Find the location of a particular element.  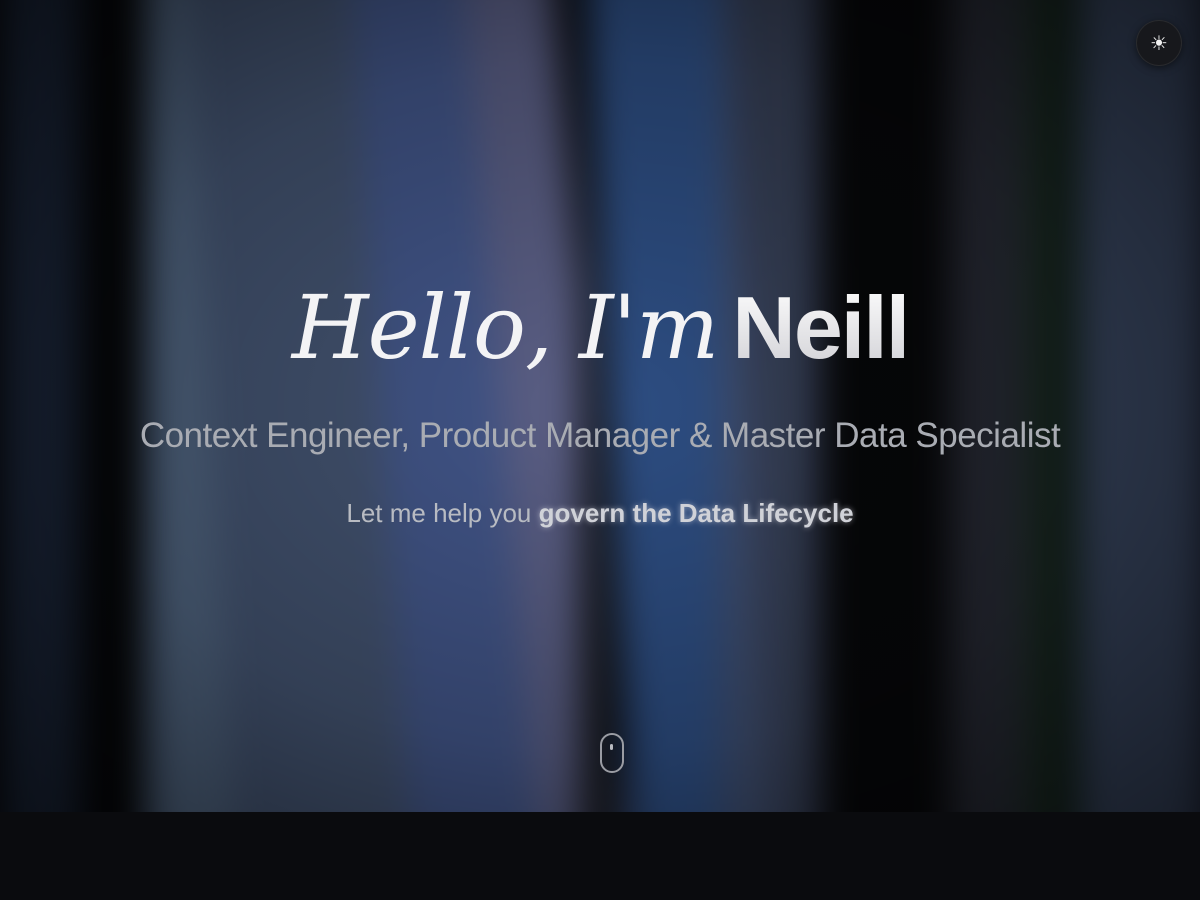

tagline-highlight: govern the Data Lifecycle is located at coordinates (696, 513).